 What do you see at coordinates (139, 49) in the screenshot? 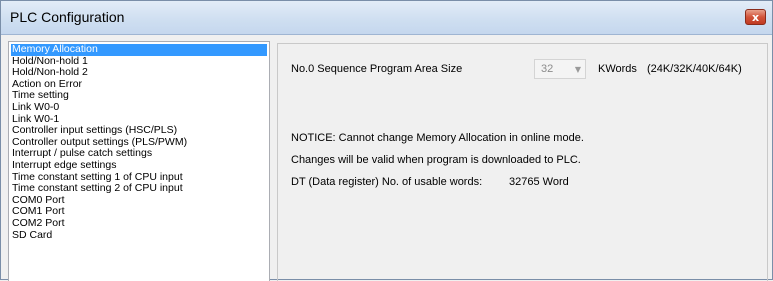
I see `list-item: Memory Allocation` at bounding box center [139, 49].